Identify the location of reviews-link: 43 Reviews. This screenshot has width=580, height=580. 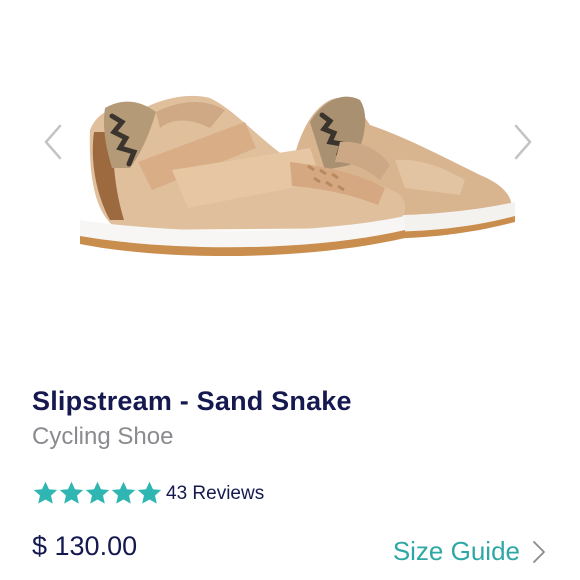
(215, 494).